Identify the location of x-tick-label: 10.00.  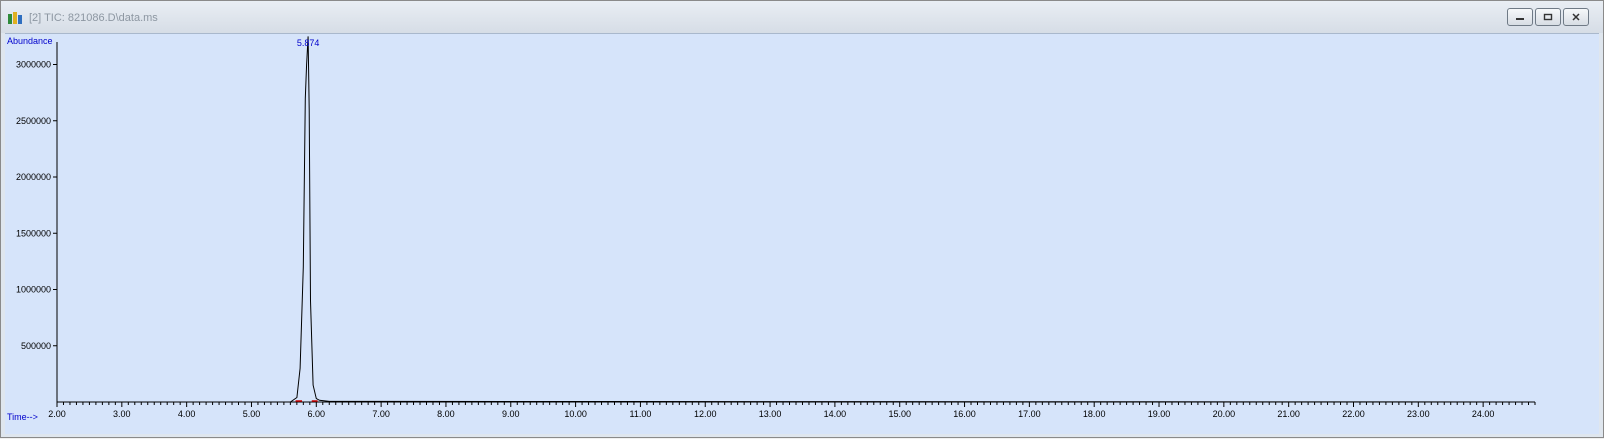
(575, 414).